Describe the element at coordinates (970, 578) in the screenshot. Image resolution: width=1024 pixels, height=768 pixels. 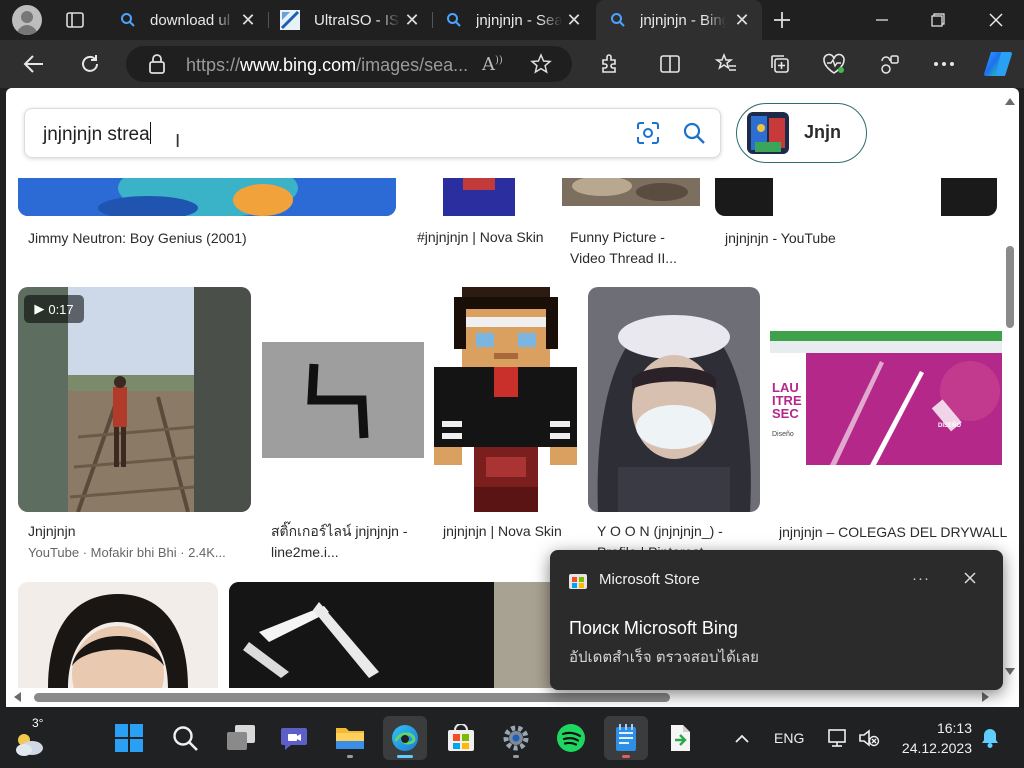
I see `toast-close-icon` at that location.